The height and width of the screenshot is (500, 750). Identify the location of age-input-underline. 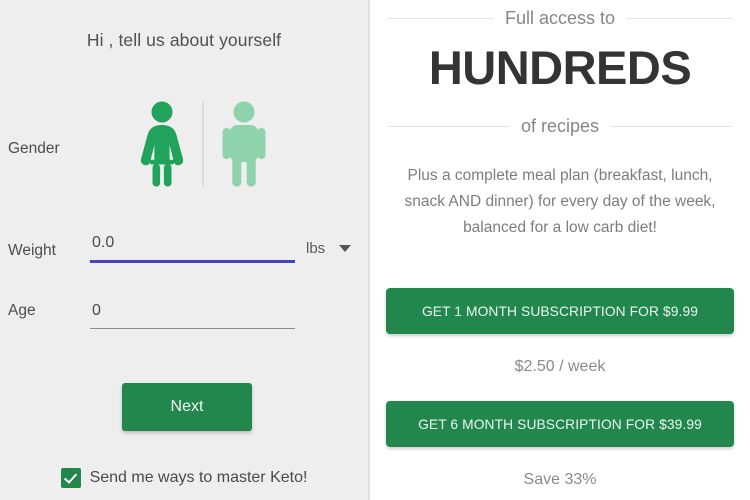
(192, 329).